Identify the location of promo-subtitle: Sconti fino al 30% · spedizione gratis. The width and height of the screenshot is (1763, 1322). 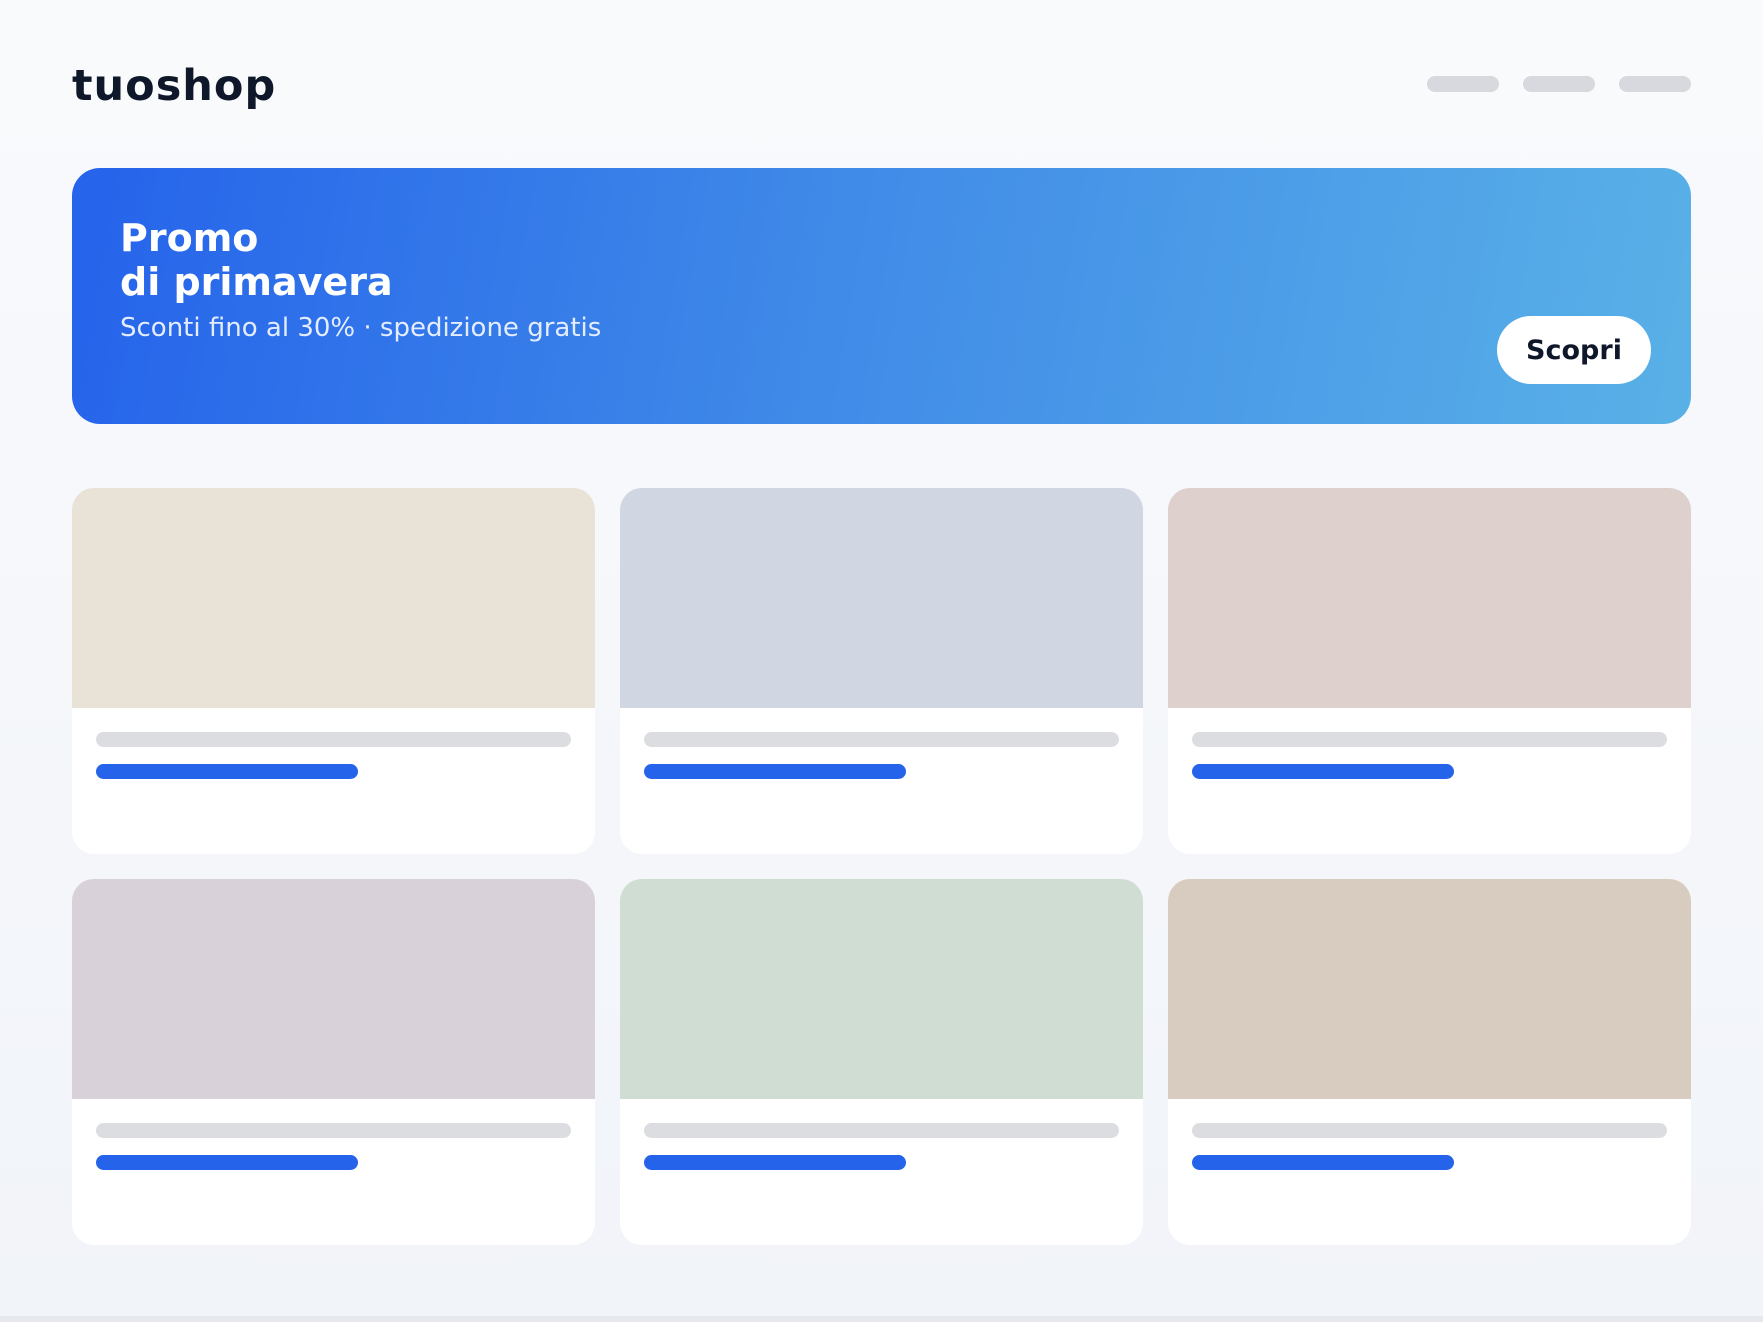
(361, 328).